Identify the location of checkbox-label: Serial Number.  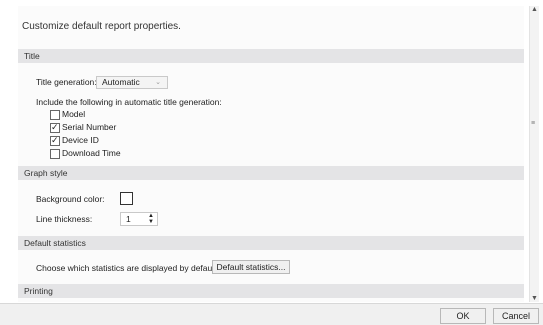
(89, 127).